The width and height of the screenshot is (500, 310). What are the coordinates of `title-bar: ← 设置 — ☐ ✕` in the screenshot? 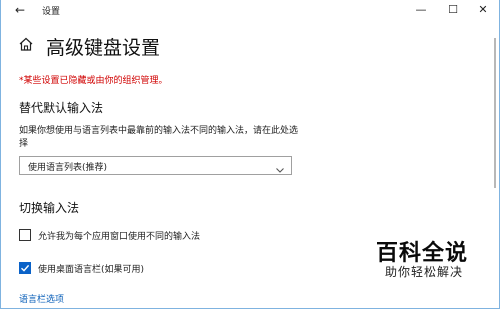 It's located at (250, 10).